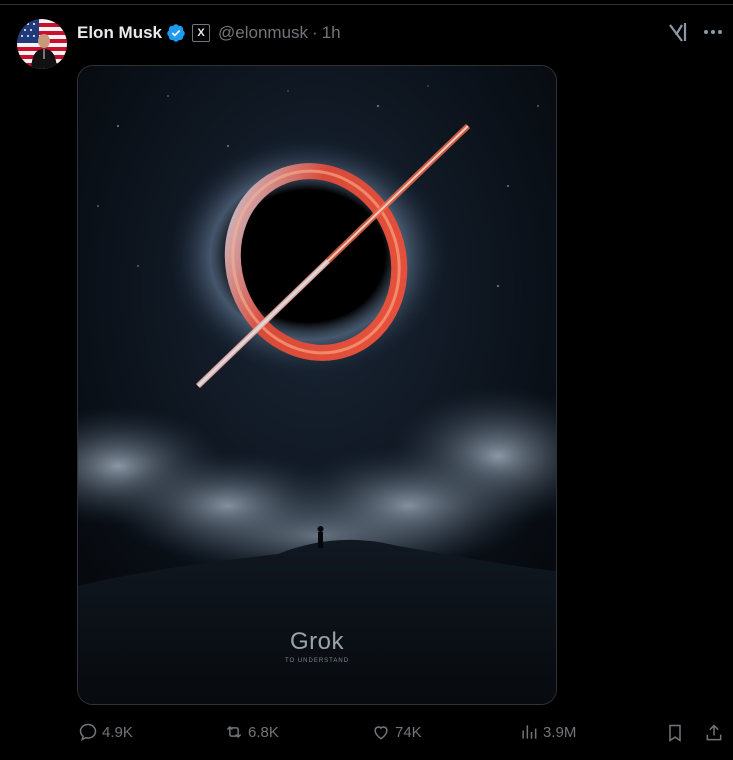  What do you see at coordinates (366, 733) in the screenshot?
I see `tweet-actions: 4.9K 6.8K 74K 3.9M` at bounding box center [366, 733].